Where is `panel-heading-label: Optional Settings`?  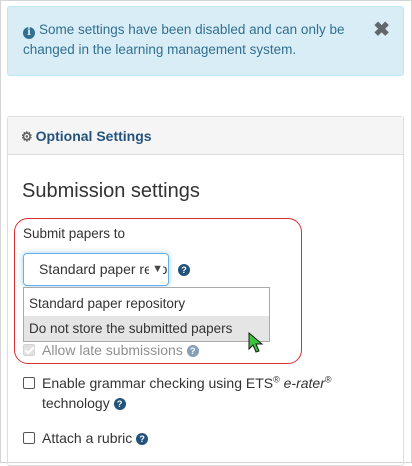 panel-heading-label: Optional Settings is located at coordinates (94, 136).